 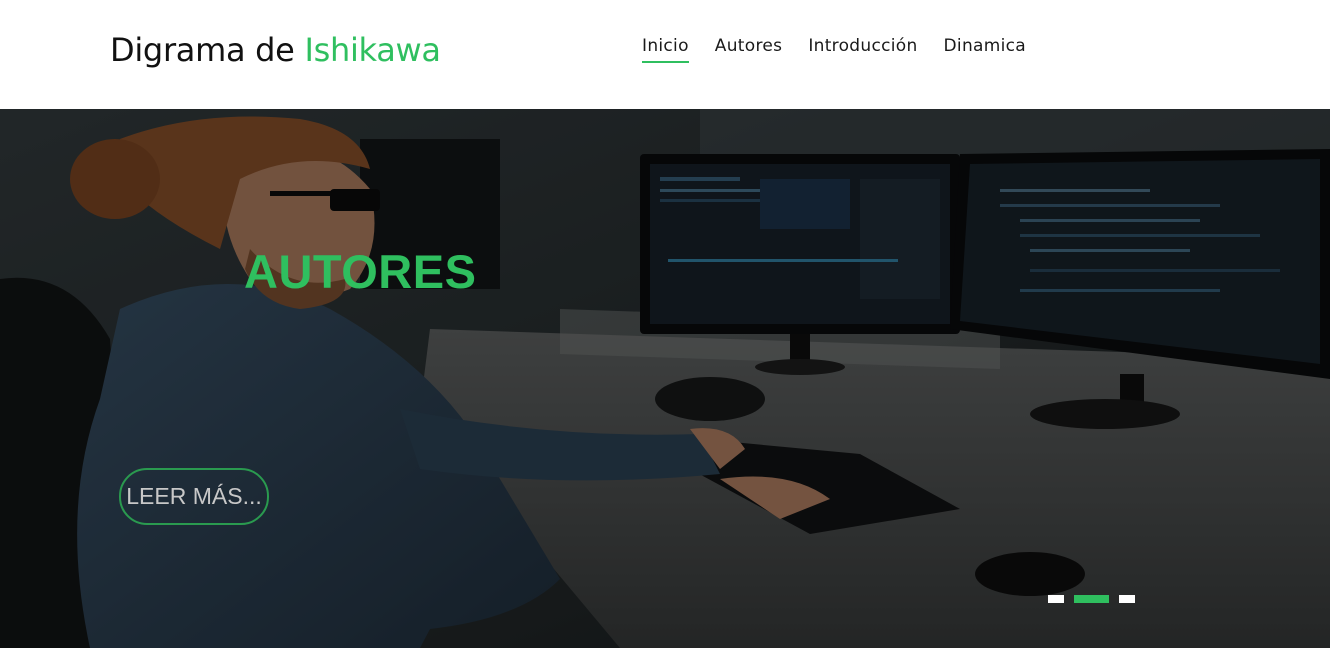 What do you see at coordinates (749, 49) in the screenshot?
I see `nav-link-autores: Autores` at bounding box center [749, 49].